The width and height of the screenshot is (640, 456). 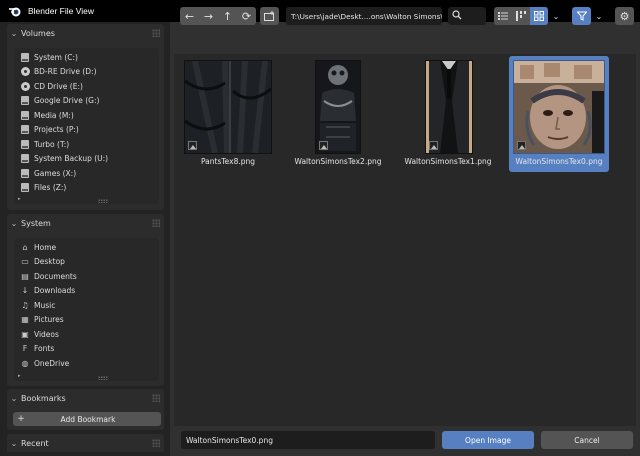 I want to click on file-name: WaltonSimonsTex0.png, so click(x=559, y=161).